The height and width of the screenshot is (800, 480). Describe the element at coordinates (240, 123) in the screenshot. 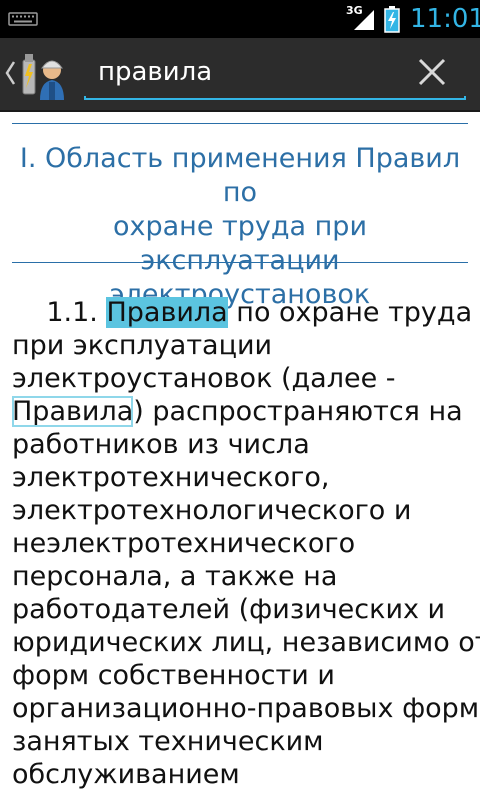

I see `section-divider-top` at that location.